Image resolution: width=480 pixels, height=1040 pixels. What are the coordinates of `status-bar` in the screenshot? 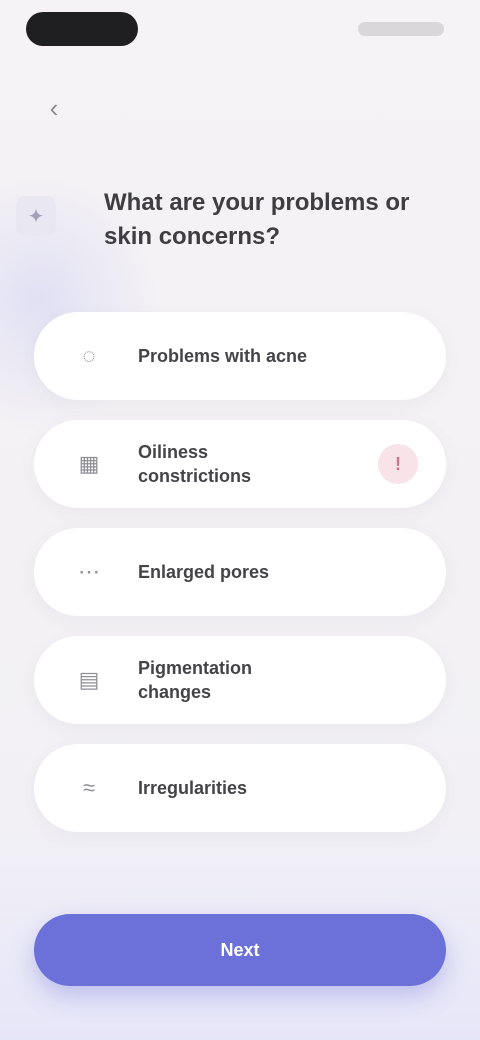 It's located at (240, 32).